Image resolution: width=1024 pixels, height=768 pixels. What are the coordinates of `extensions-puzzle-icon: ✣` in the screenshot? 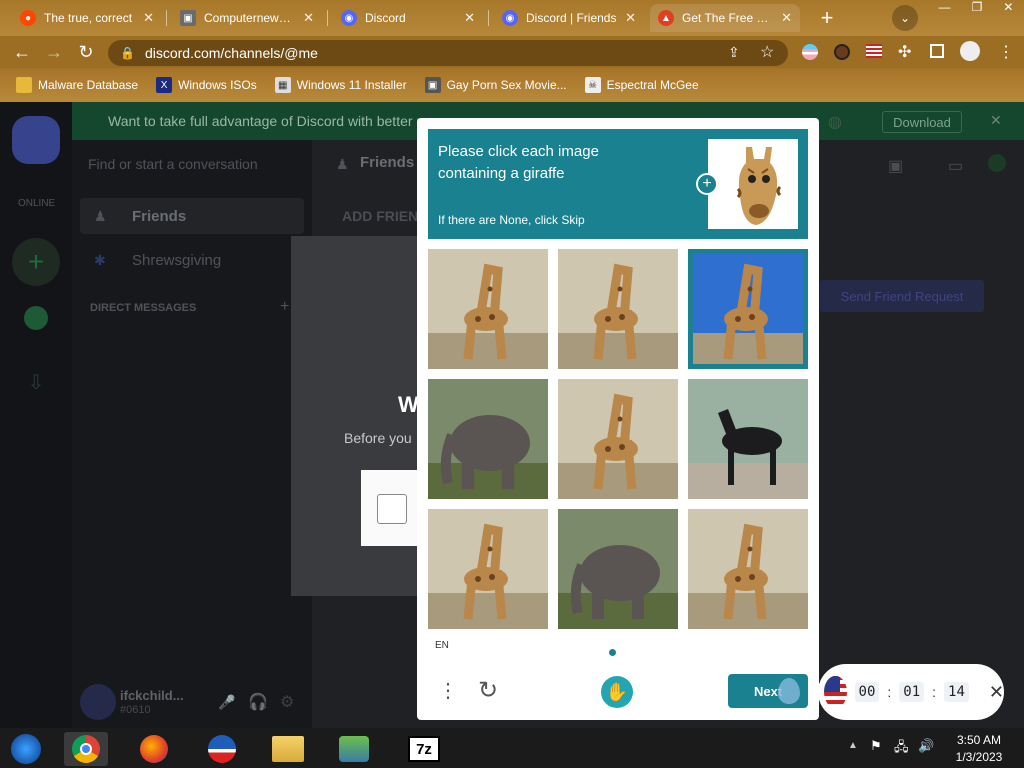 It's located at (904, 52).